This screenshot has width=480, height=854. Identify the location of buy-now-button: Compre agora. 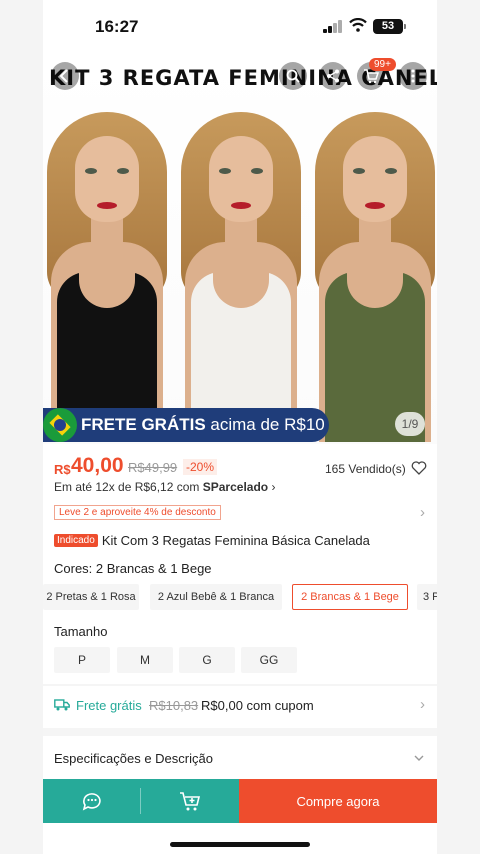
(338, 801).